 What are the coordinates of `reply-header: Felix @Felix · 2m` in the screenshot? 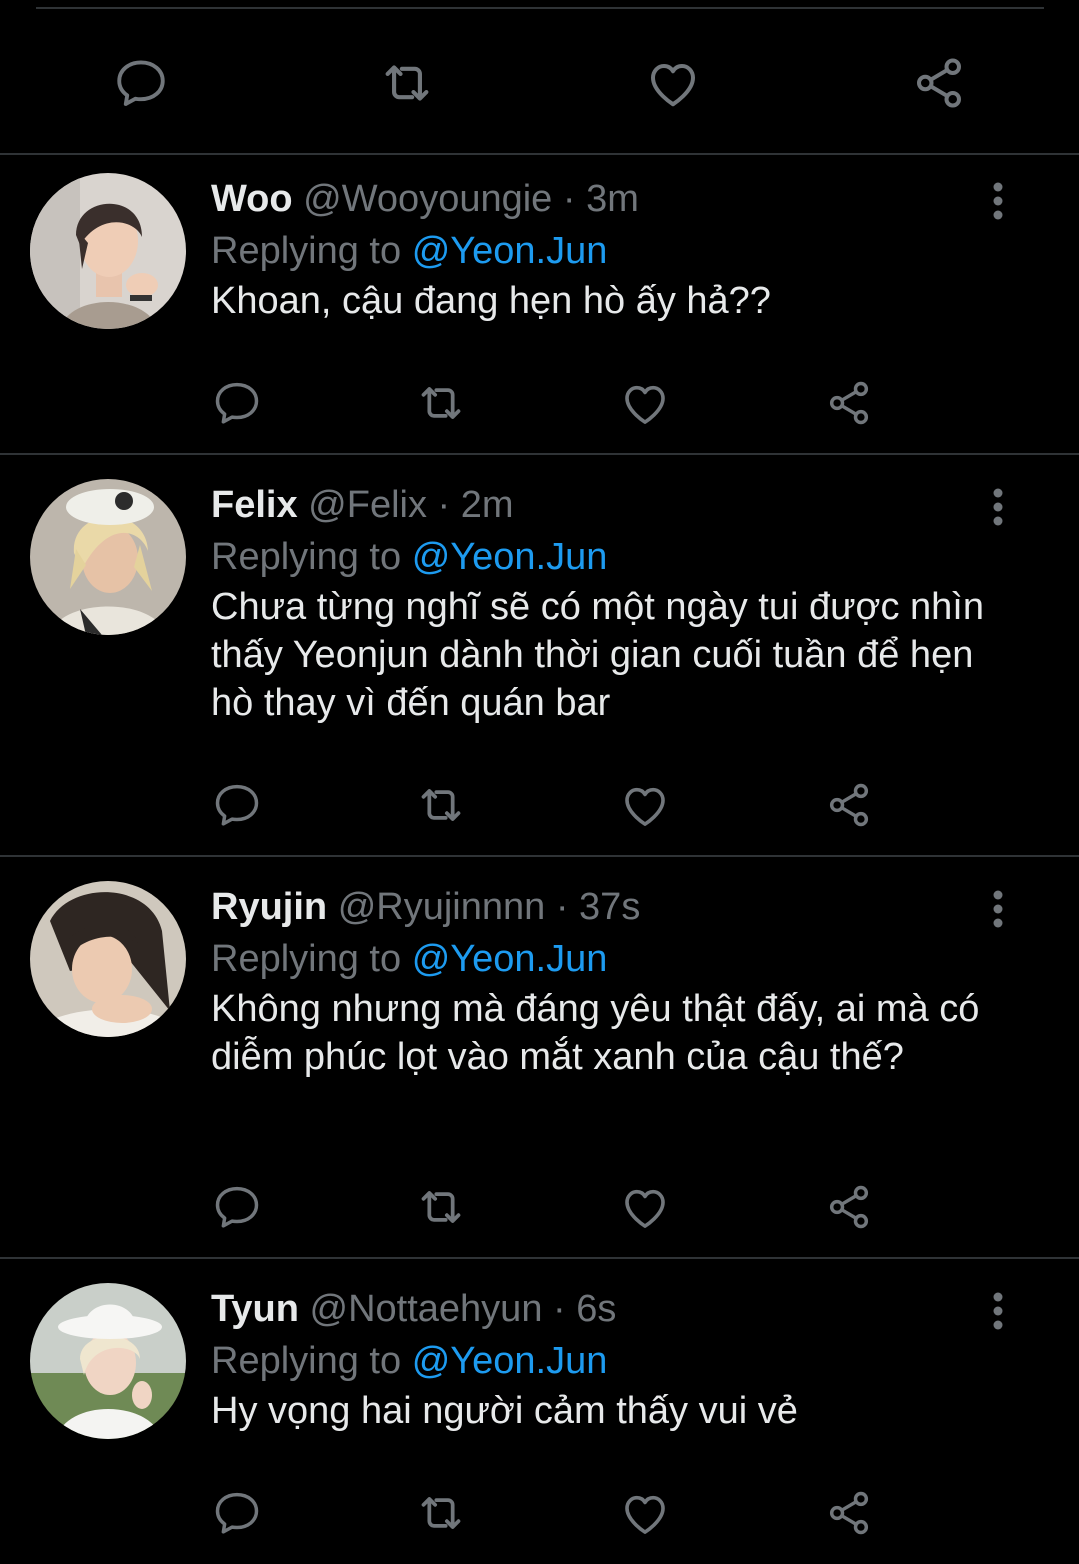 It's located at (362, 505).